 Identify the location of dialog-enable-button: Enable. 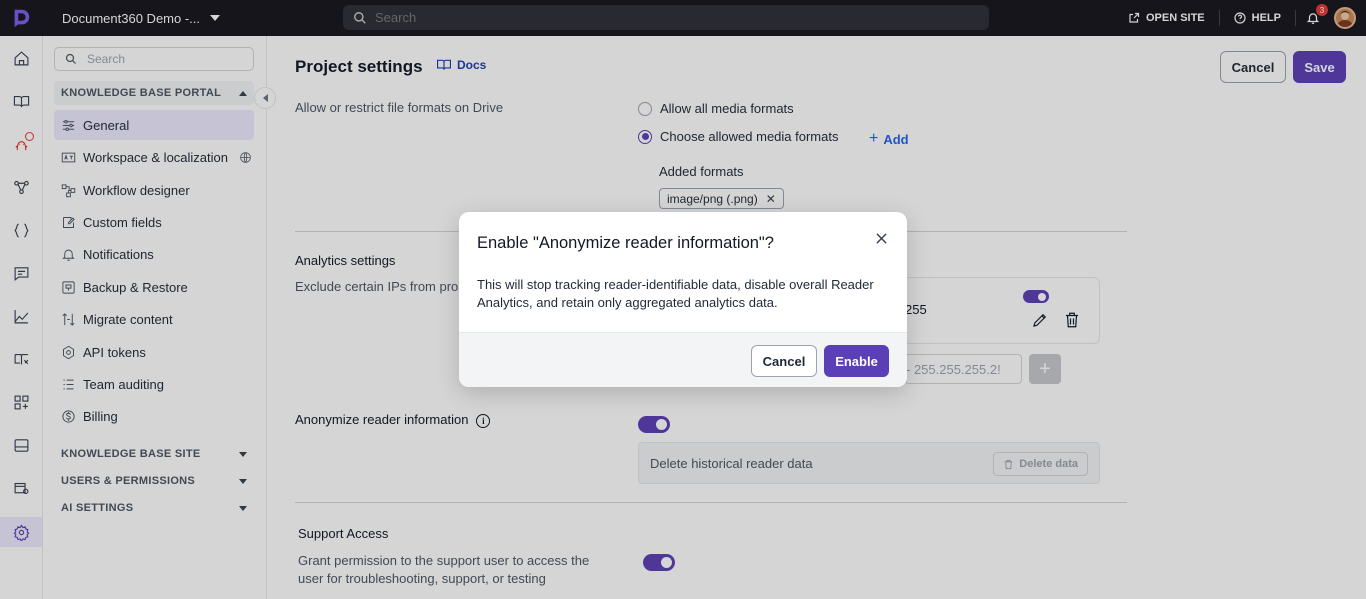
(856, 361).